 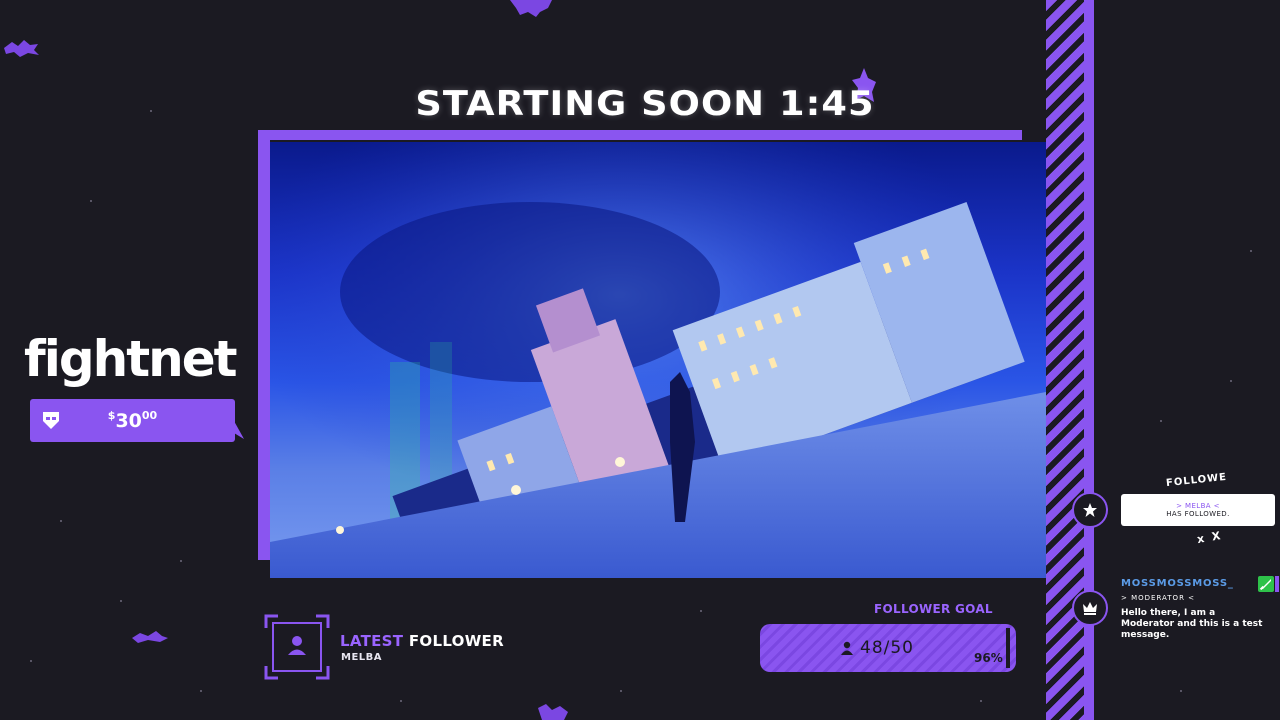 I want to click on donation-widget: $3000, so click(x=132, y=420).